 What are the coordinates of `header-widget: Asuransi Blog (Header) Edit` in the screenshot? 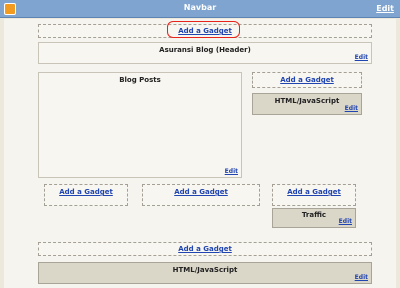 It's located at (205, 53).